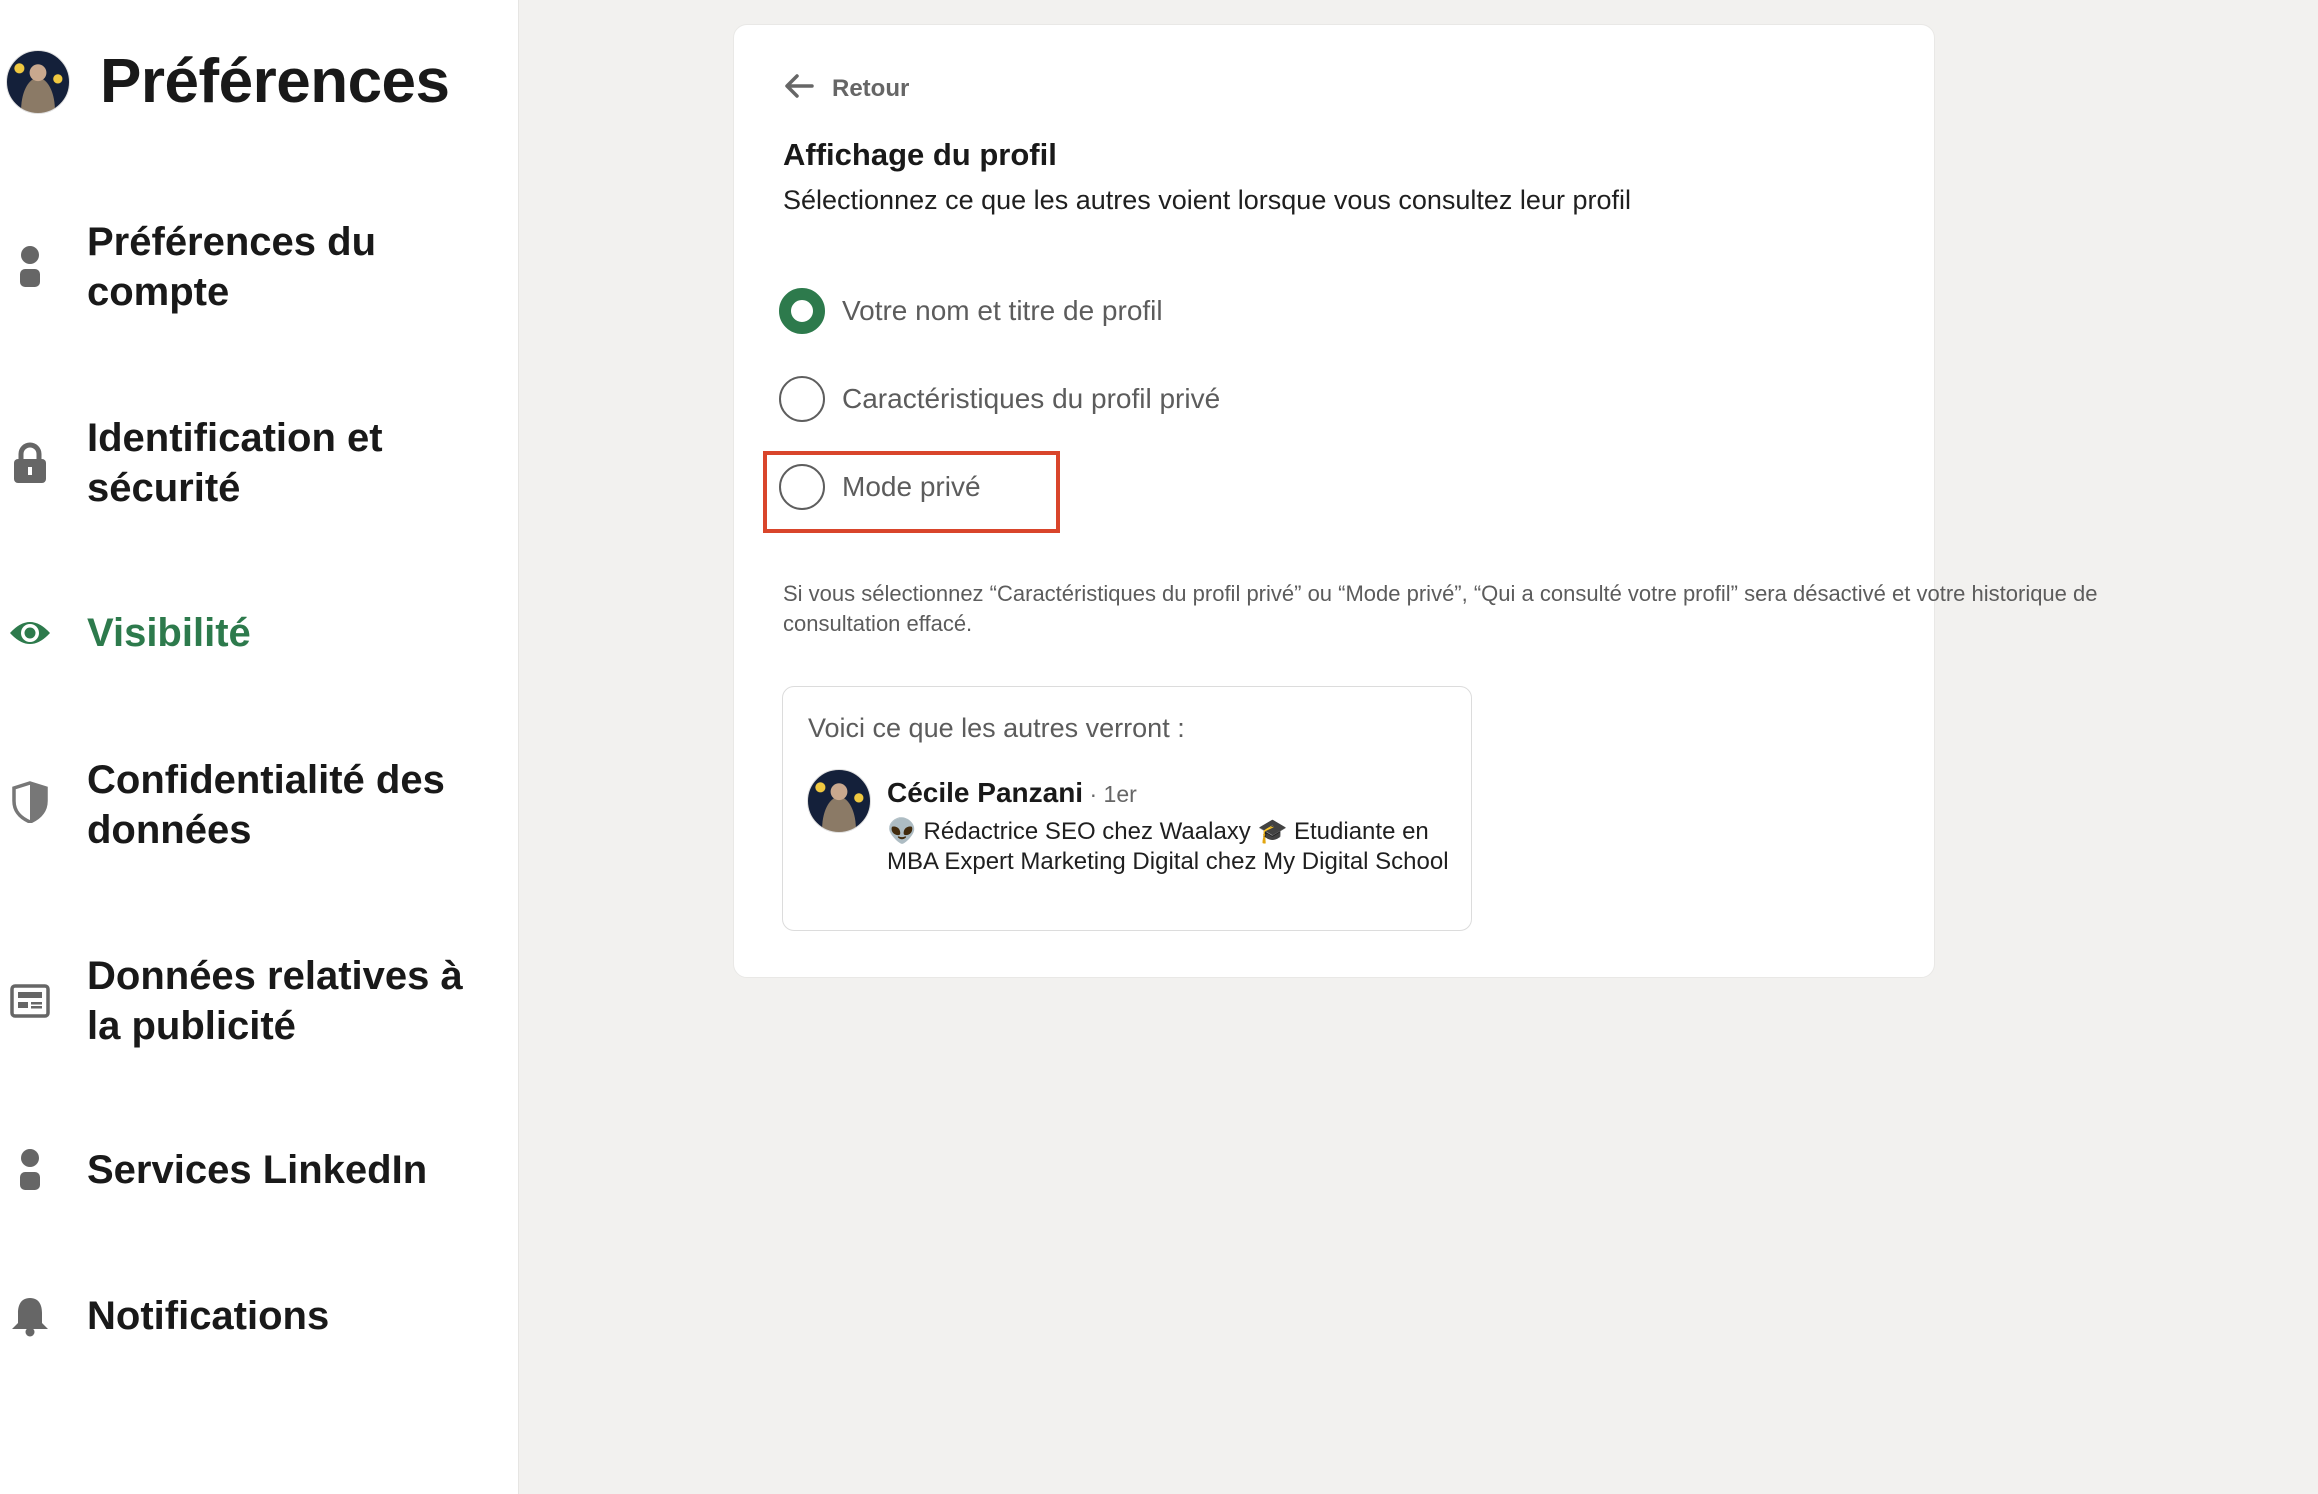 This screenshot has width=2318, height=1494. I want to click on sidebar-item-label: Services LinkedIn, so click(257, 1170).